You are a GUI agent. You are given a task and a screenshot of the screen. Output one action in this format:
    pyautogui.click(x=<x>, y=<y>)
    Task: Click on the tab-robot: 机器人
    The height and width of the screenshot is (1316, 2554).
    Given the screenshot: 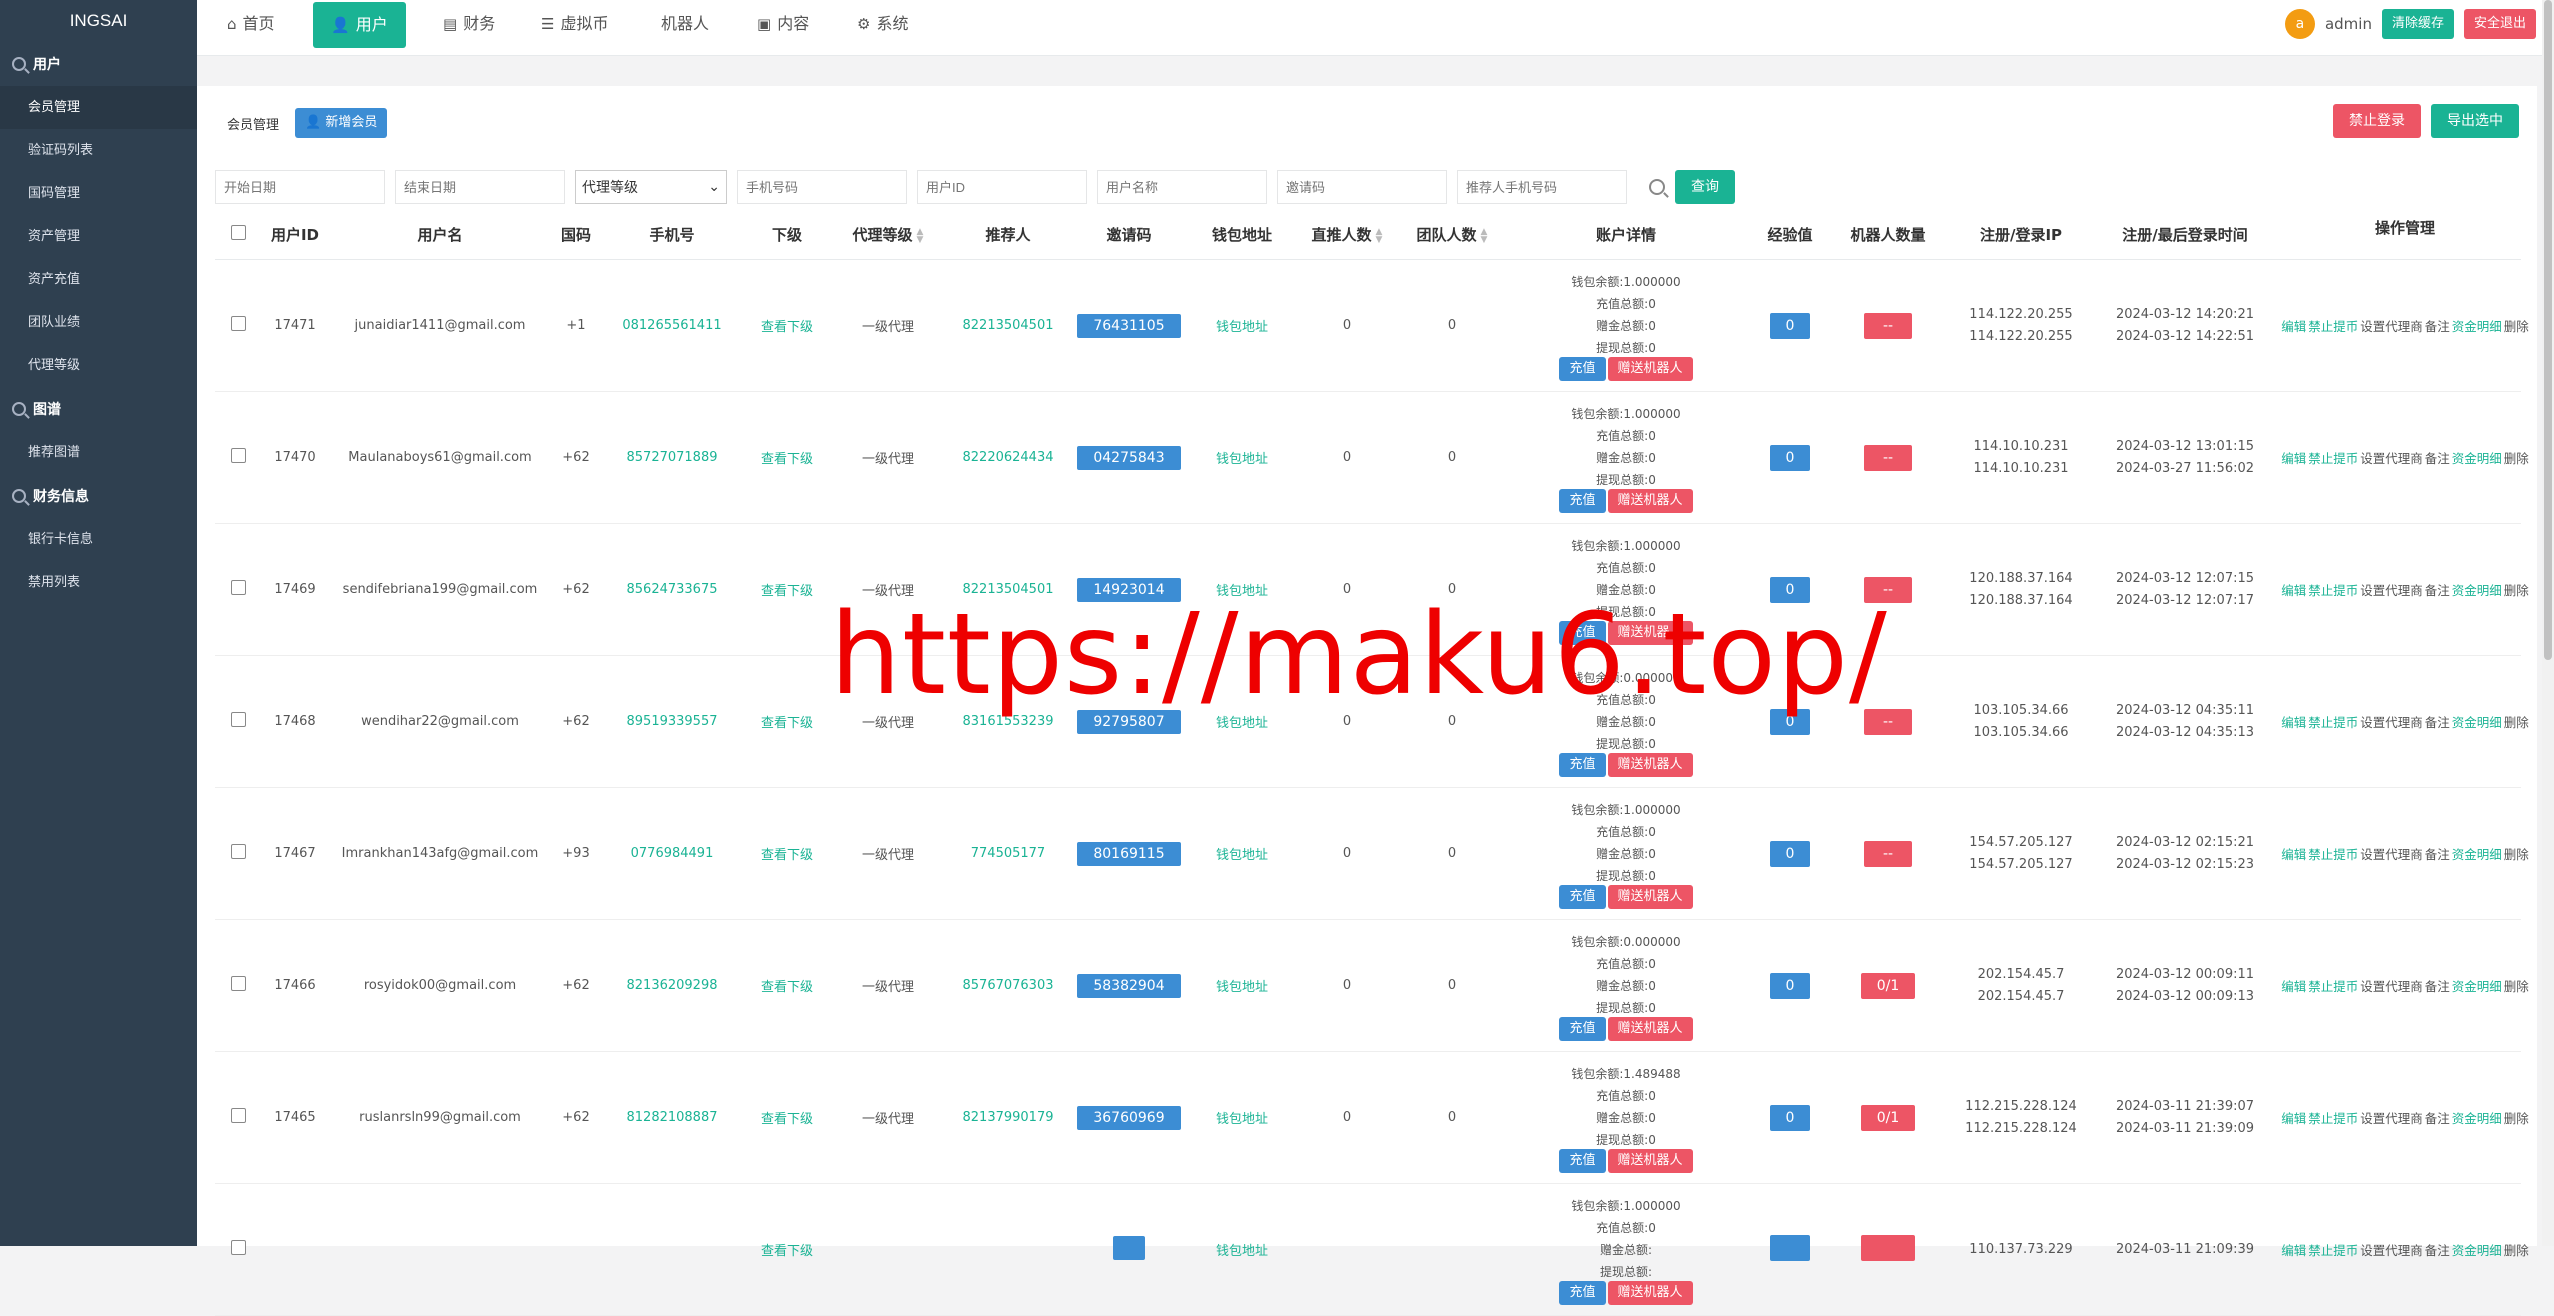 What is the action you would take?
    pyautogui.click(x=685, y=24)
    